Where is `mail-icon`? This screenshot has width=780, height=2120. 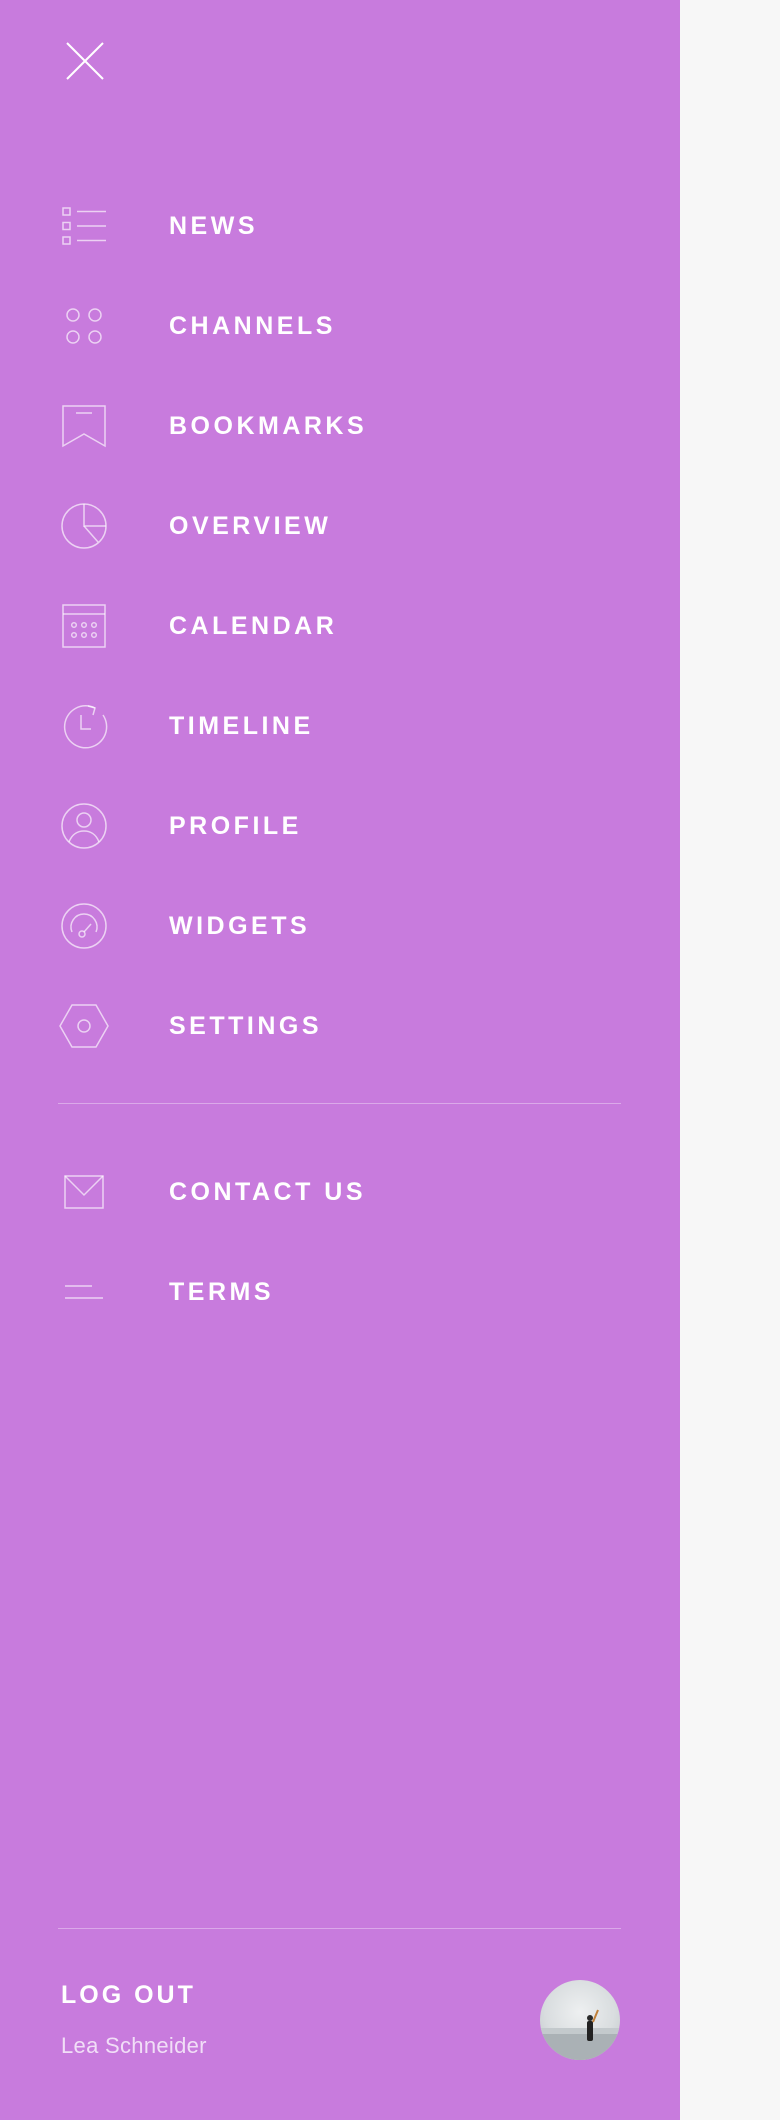 mail-icon is located at coordinates (84, 1192).